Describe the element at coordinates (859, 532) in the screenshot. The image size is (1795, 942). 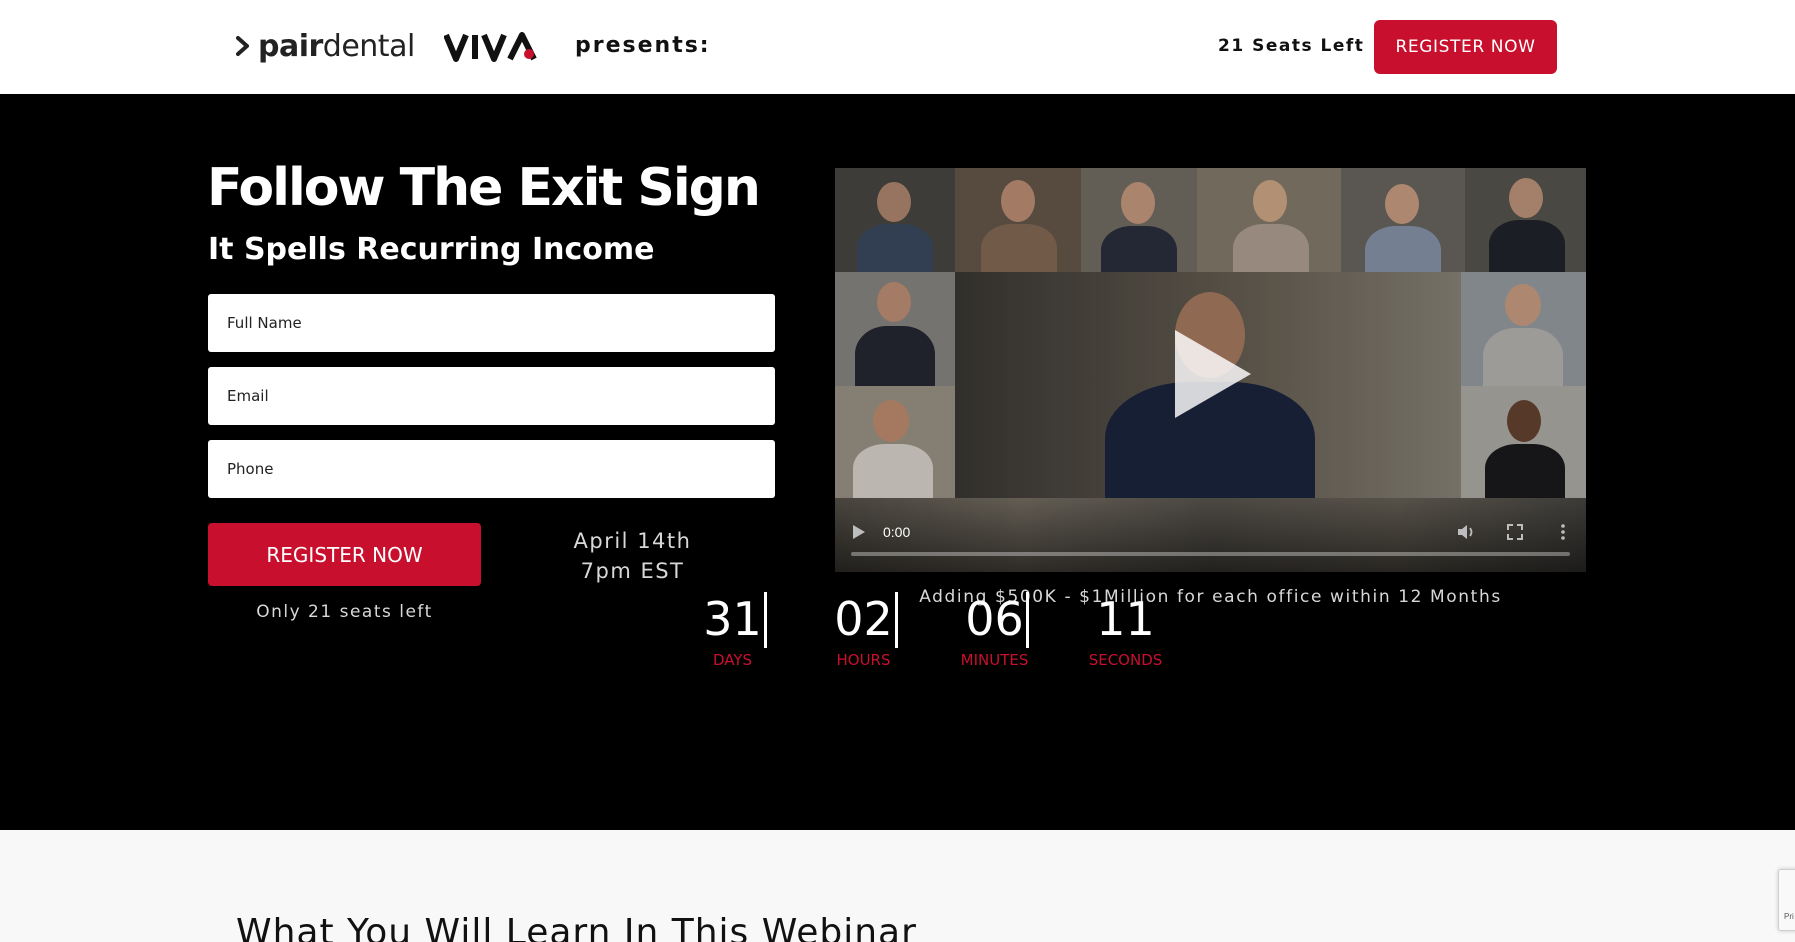
I see `control-play-icon` at that location.